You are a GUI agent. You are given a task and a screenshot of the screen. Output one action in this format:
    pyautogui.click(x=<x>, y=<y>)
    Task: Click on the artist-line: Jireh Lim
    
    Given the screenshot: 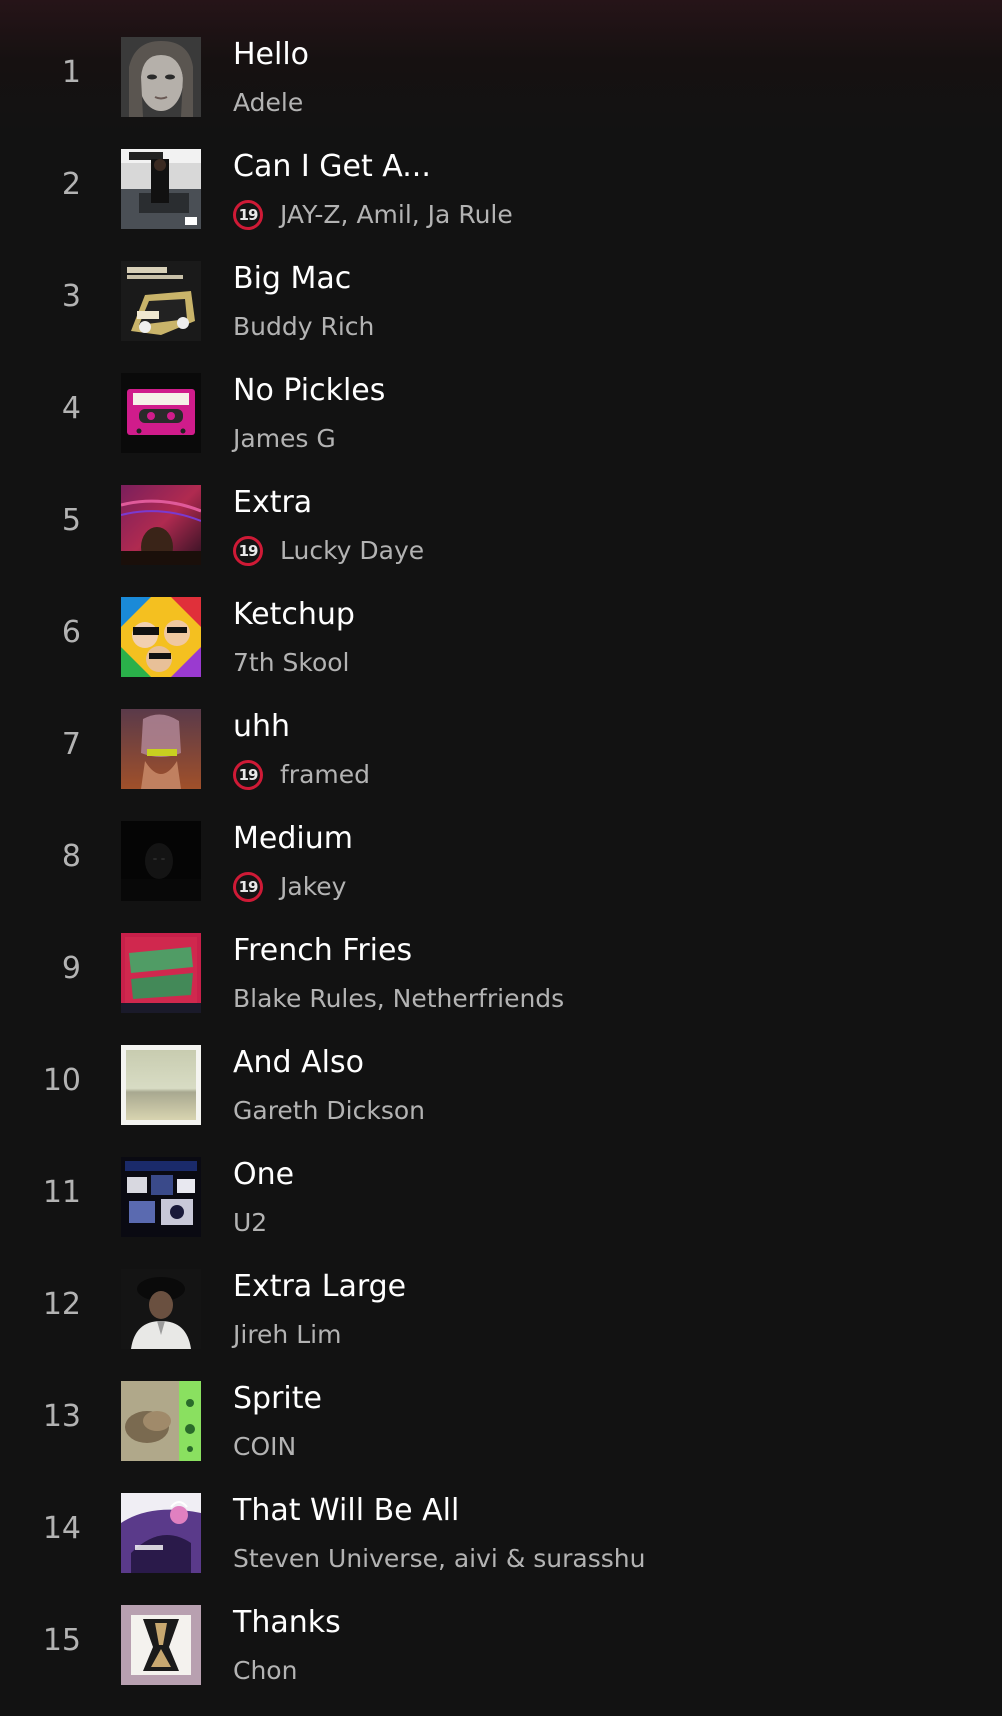 What is the action you would take?
    pyautogui.click(x=287, y=1335)
    